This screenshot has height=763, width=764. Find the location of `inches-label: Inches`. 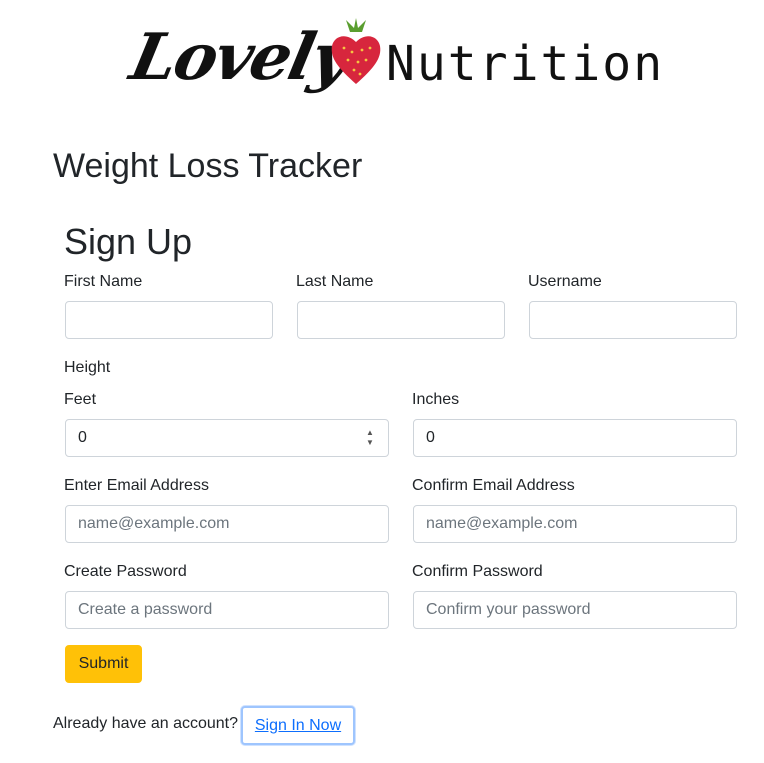

inches-label: Inches is located at coordinates (436, 399).